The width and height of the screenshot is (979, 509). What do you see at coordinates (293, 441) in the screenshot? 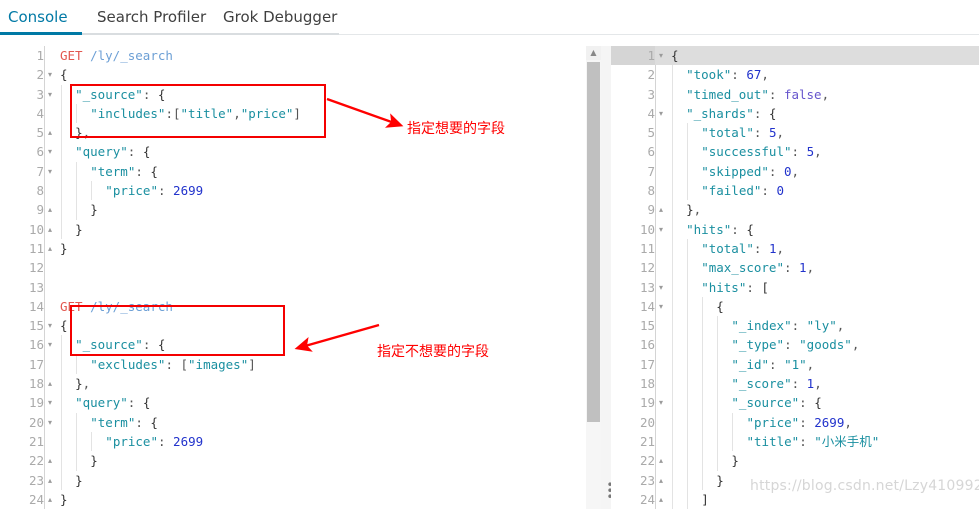
I see `code-line: 21 "price": 2699` at bounding box center [293, 441].